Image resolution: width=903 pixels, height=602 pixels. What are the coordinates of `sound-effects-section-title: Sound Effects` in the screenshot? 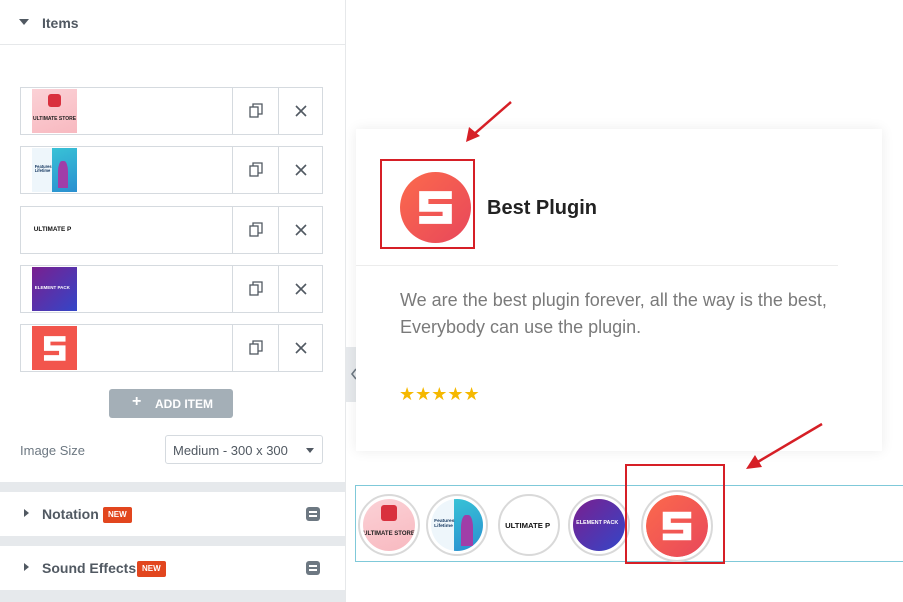 It's located at (89, 568).